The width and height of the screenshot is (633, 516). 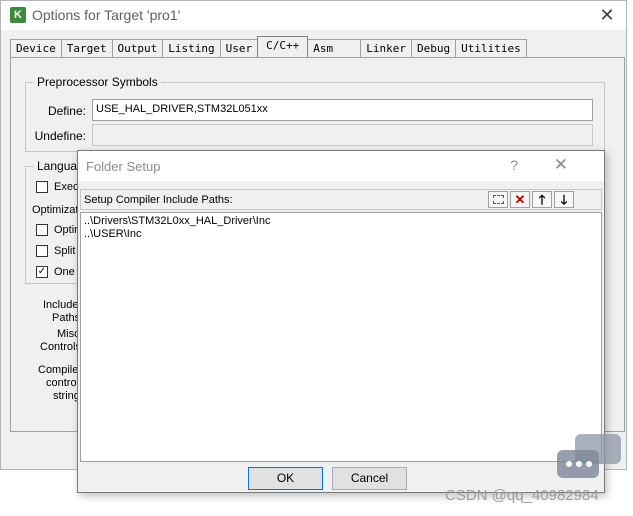 I want to click on window-titlebar: K Options for Target 'pro1' ✕, so click(x=313, y=15).